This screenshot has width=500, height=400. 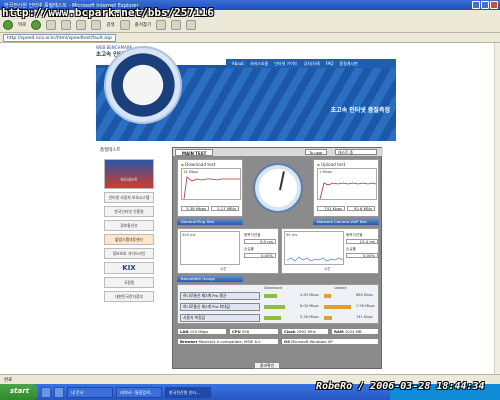 I want to click on search-label: 검색, so click(x=110, y=25).